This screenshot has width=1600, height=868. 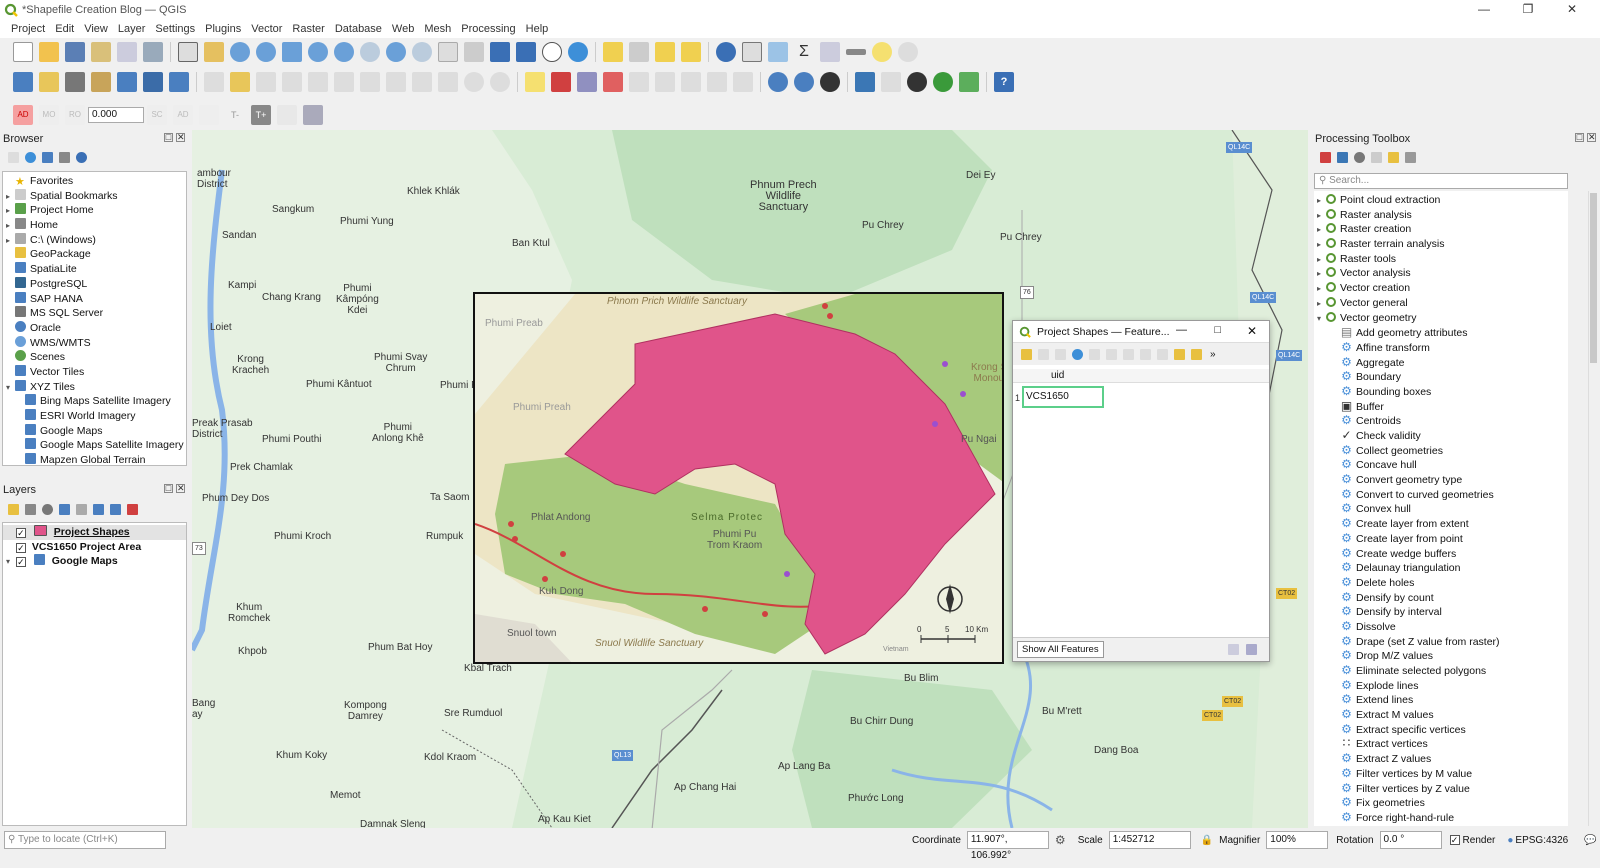 I want to click on open-table-icon, so click(x=830, y=52).